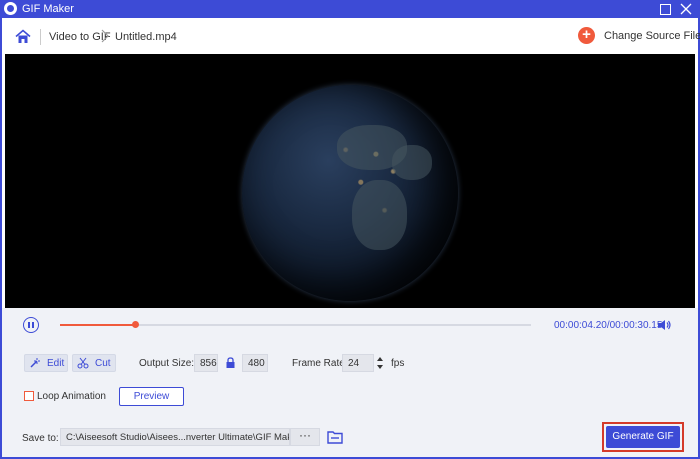  I want to click on magic-wand-icon, so click(35, 363).